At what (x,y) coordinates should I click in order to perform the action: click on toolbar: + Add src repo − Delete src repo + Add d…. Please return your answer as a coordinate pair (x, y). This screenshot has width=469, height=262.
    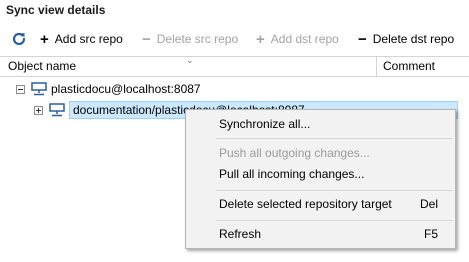
    Looking at the image, I should click on (234, 39).